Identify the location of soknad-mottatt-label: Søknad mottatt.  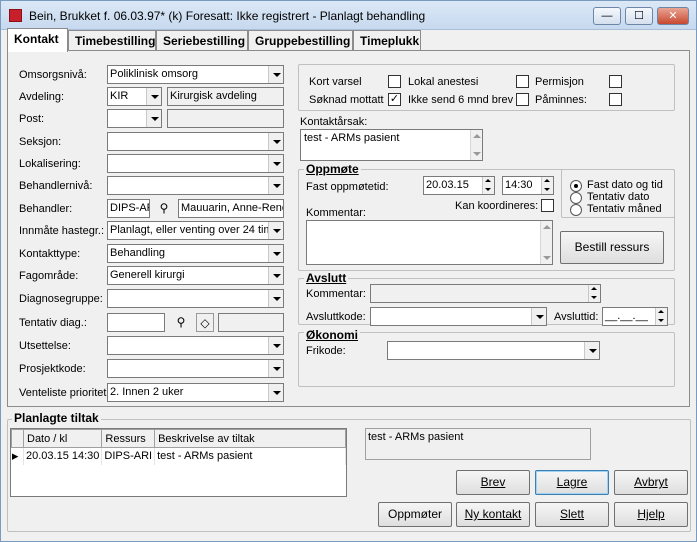
(346, 100).